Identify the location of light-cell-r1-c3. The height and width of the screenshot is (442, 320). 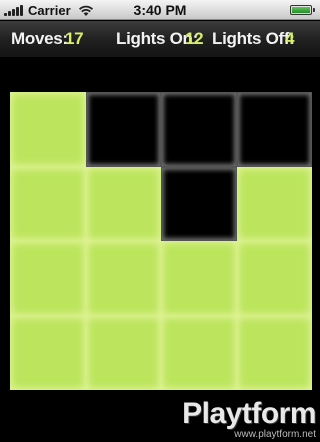
(199, 129).